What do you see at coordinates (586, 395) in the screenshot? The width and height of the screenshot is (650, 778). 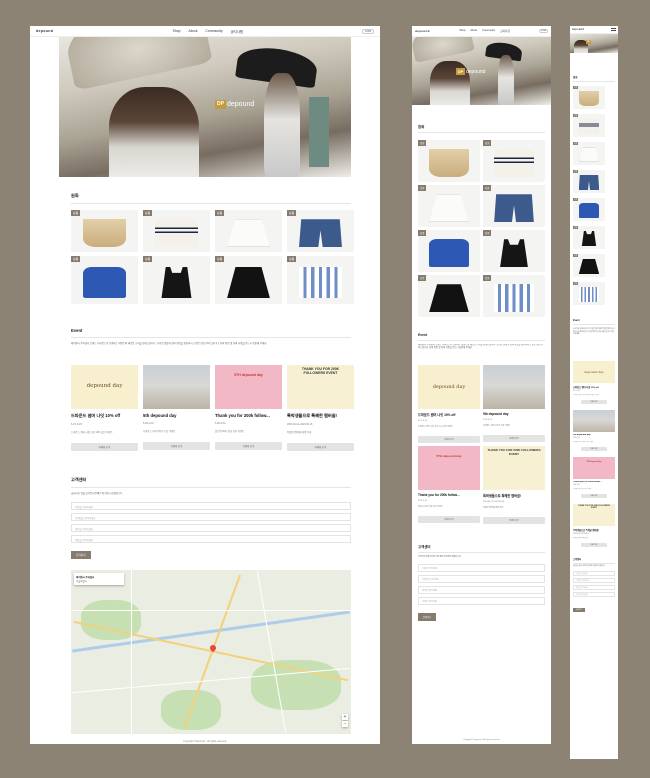 I see `event-card-desc: 드파운드 썸머 나잇 기념 10% 할인 이벤트` at bounding box center [586, 395].